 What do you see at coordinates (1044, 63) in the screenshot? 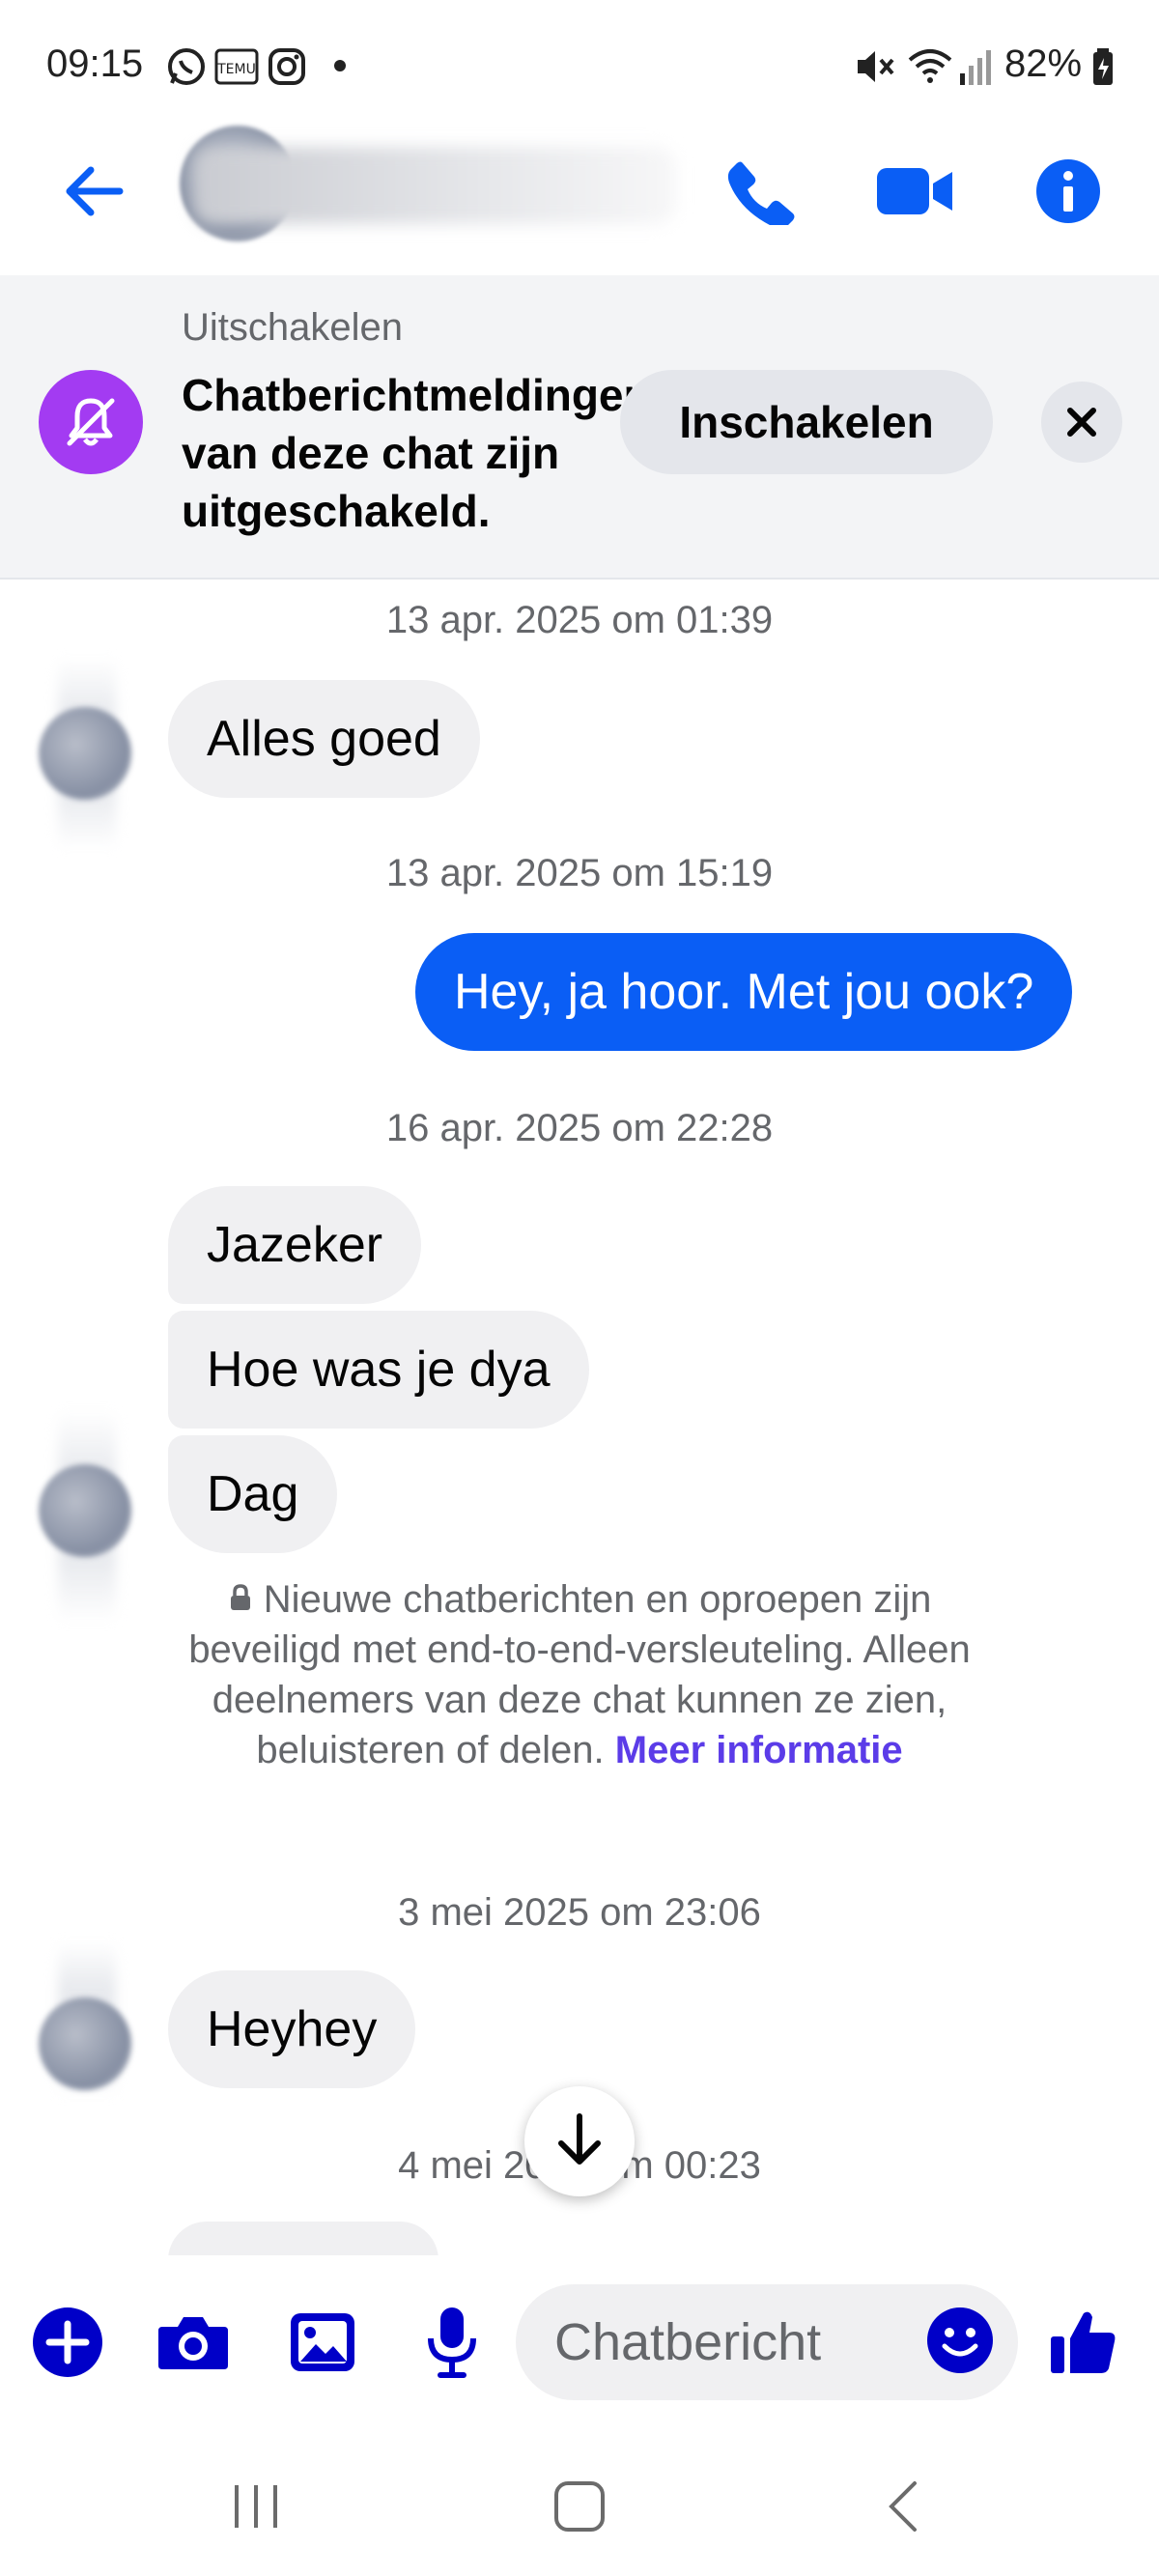
I see `battery-percentage: 82%` at bounding box center [1044, 63].